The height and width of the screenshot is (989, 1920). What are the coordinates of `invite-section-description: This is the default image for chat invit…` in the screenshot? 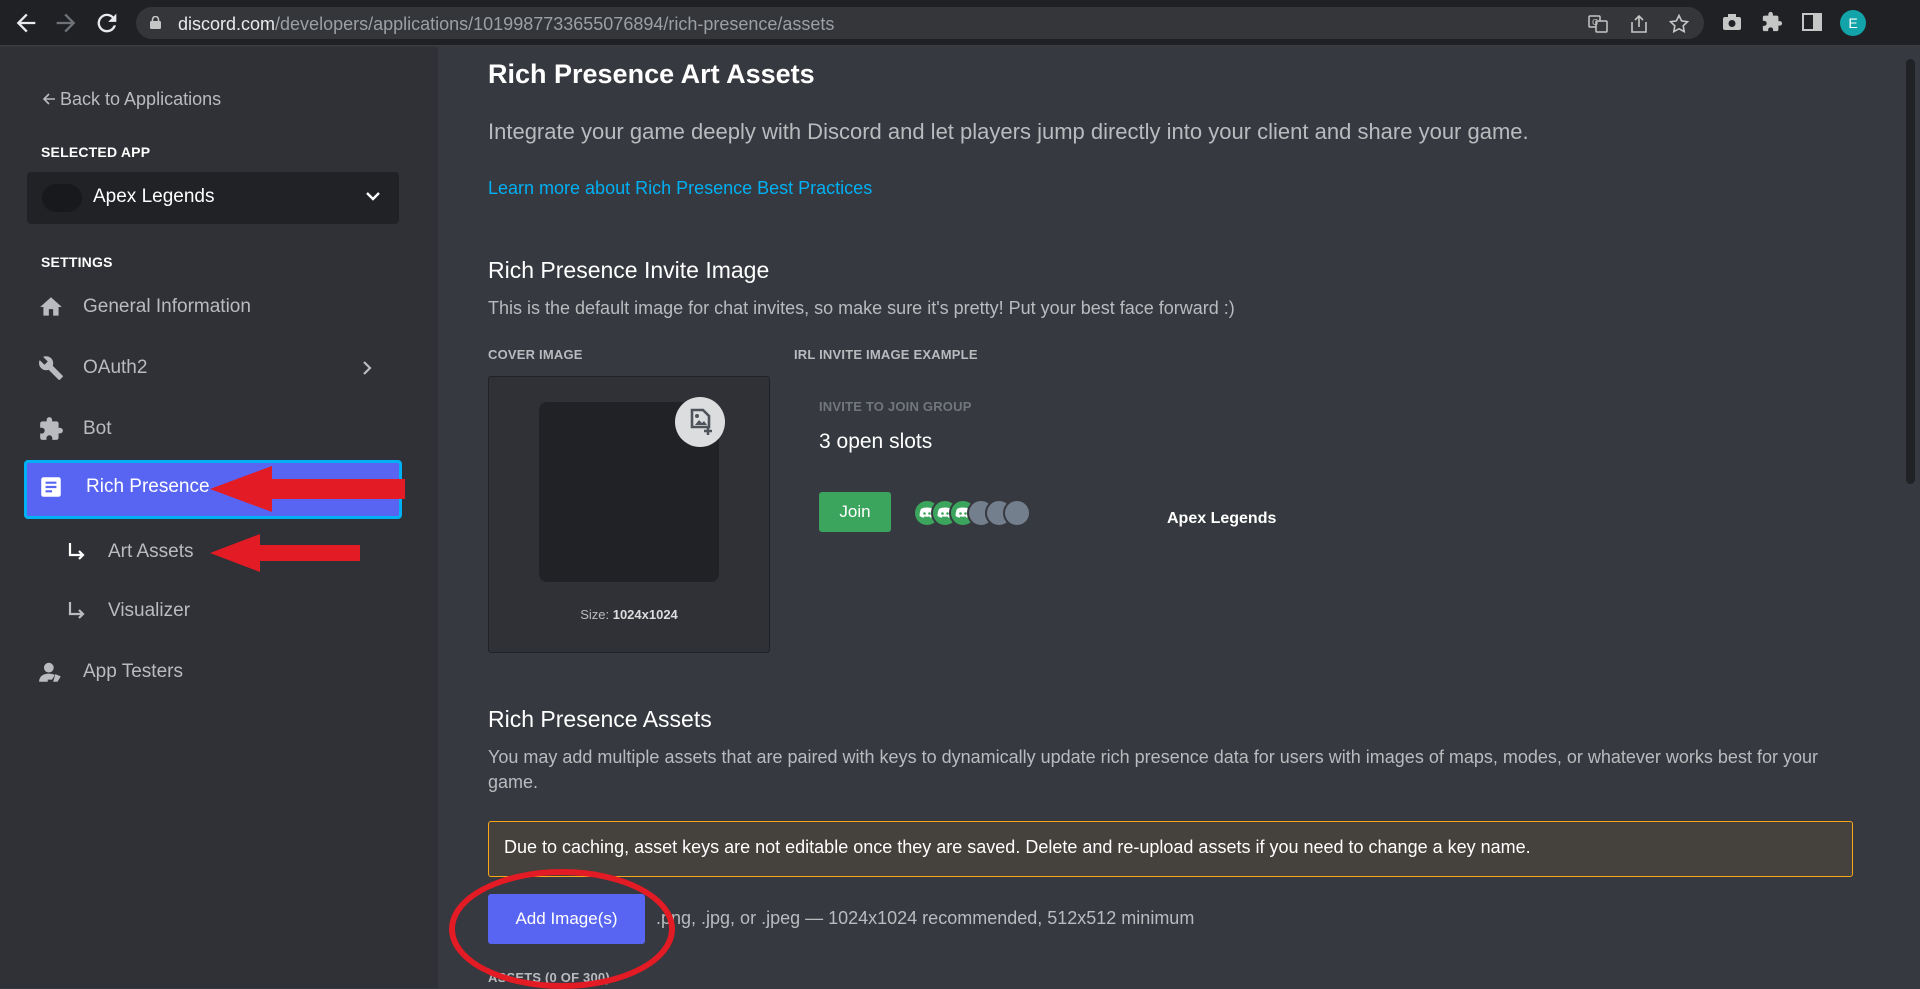 It's located at (861, 308).